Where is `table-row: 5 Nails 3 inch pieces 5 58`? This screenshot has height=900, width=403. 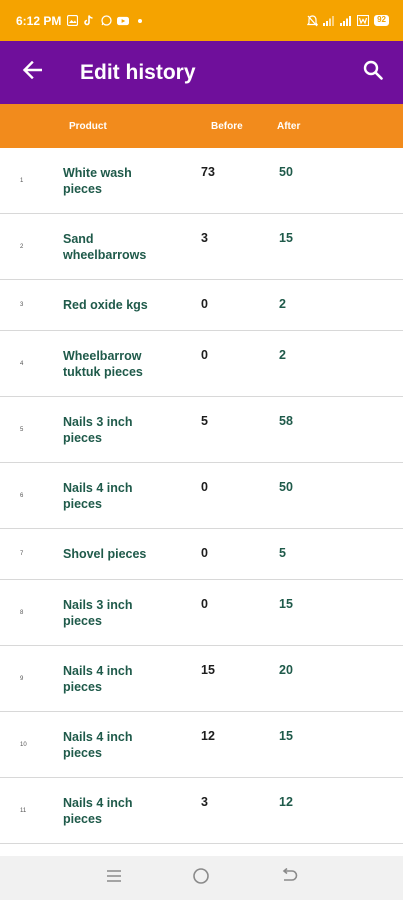 table-row: 5 Nails 3 inch pieces 5 58 is located at coordinates (201, 430).